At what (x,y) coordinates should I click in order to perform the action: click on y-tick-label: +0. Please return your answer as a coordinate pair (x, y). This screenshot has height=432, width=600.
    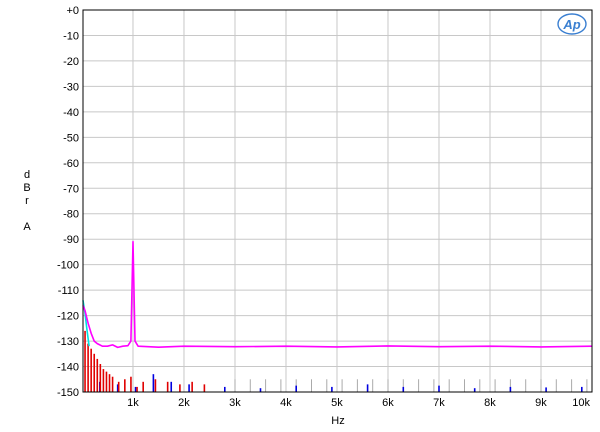
    Looking at the image, I should click on (72, 11).